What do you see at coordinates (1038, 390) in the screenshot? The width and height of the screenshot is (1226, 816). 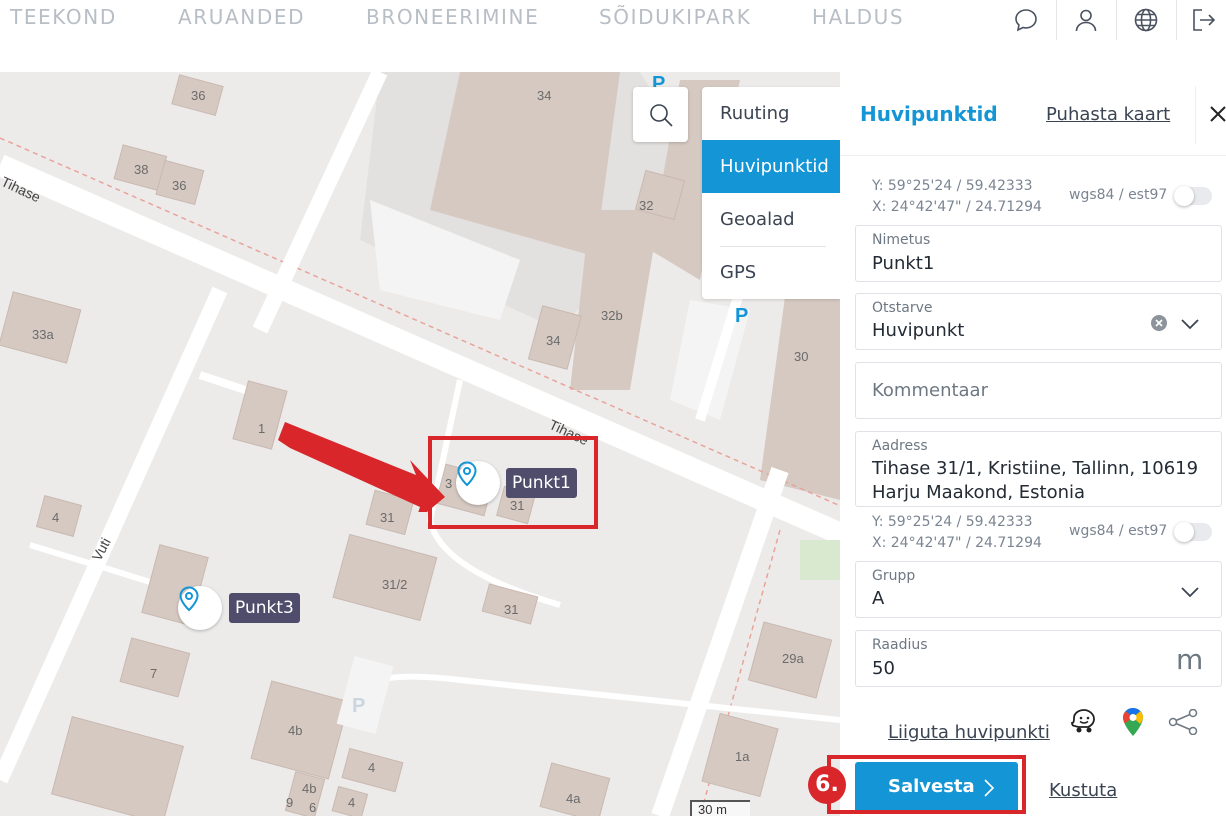 I see `comment-field: Kommentaar` at bounding box center [1038, 390].